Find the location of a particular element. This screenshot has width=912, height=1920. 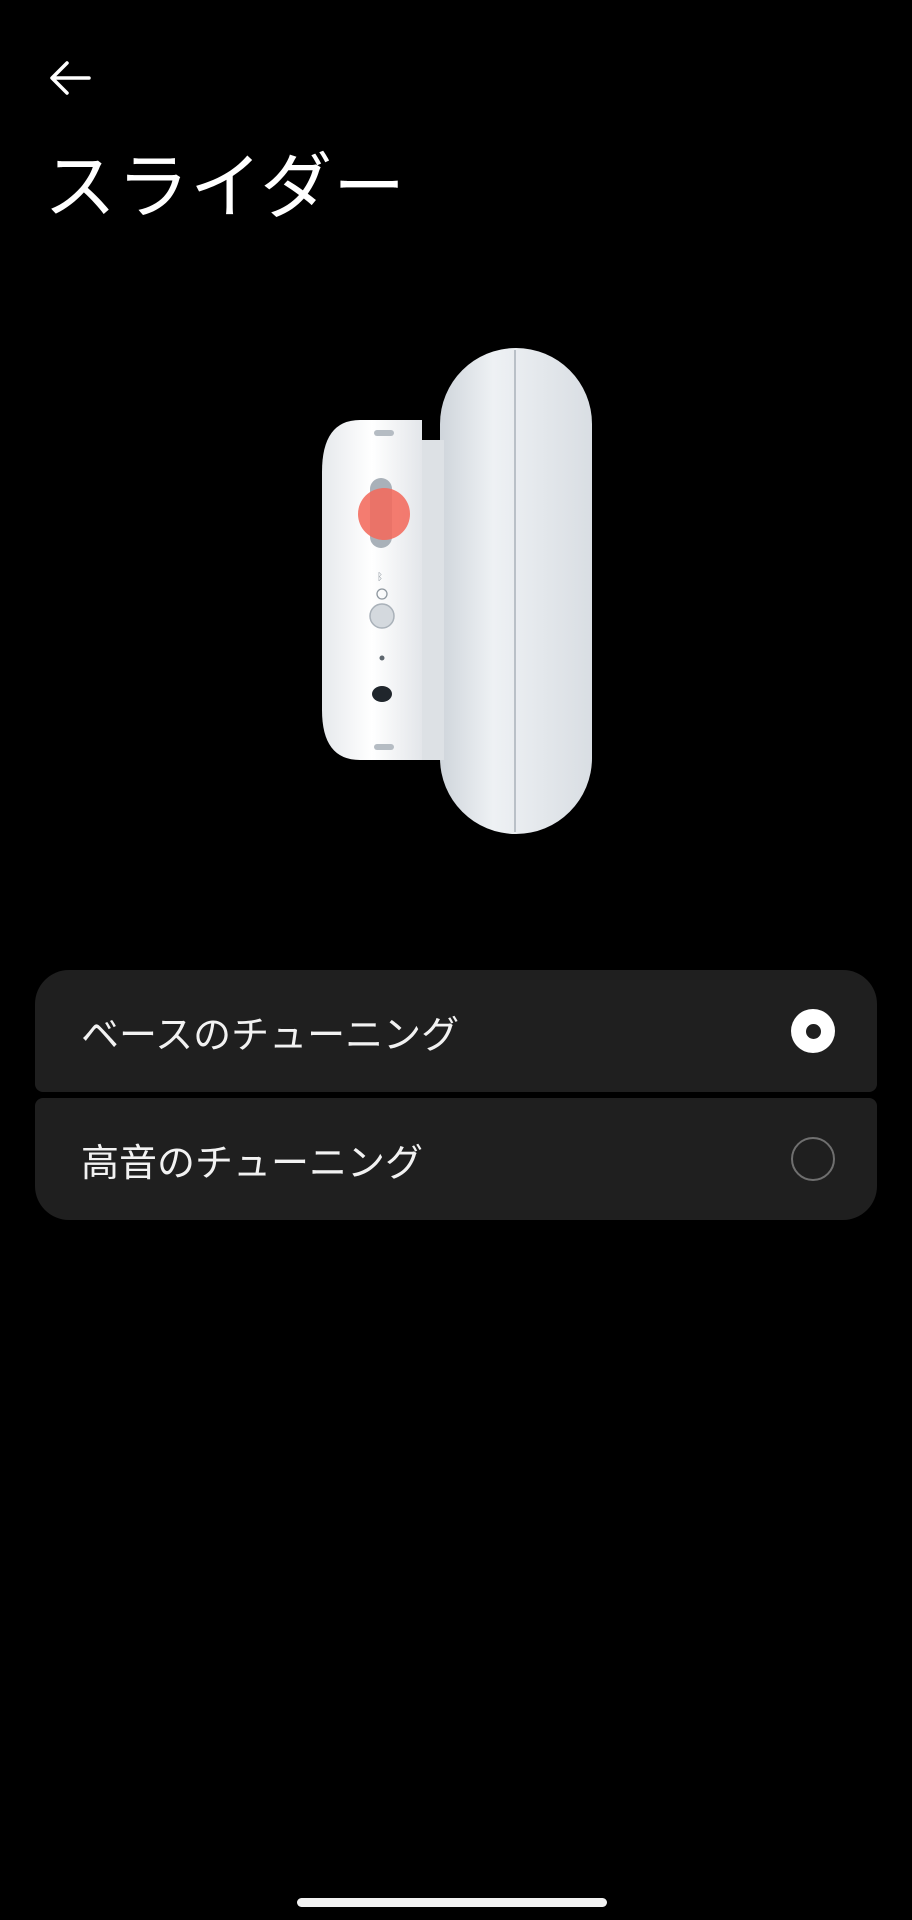

page-title: スライダー is located at coordinates (225, 187).